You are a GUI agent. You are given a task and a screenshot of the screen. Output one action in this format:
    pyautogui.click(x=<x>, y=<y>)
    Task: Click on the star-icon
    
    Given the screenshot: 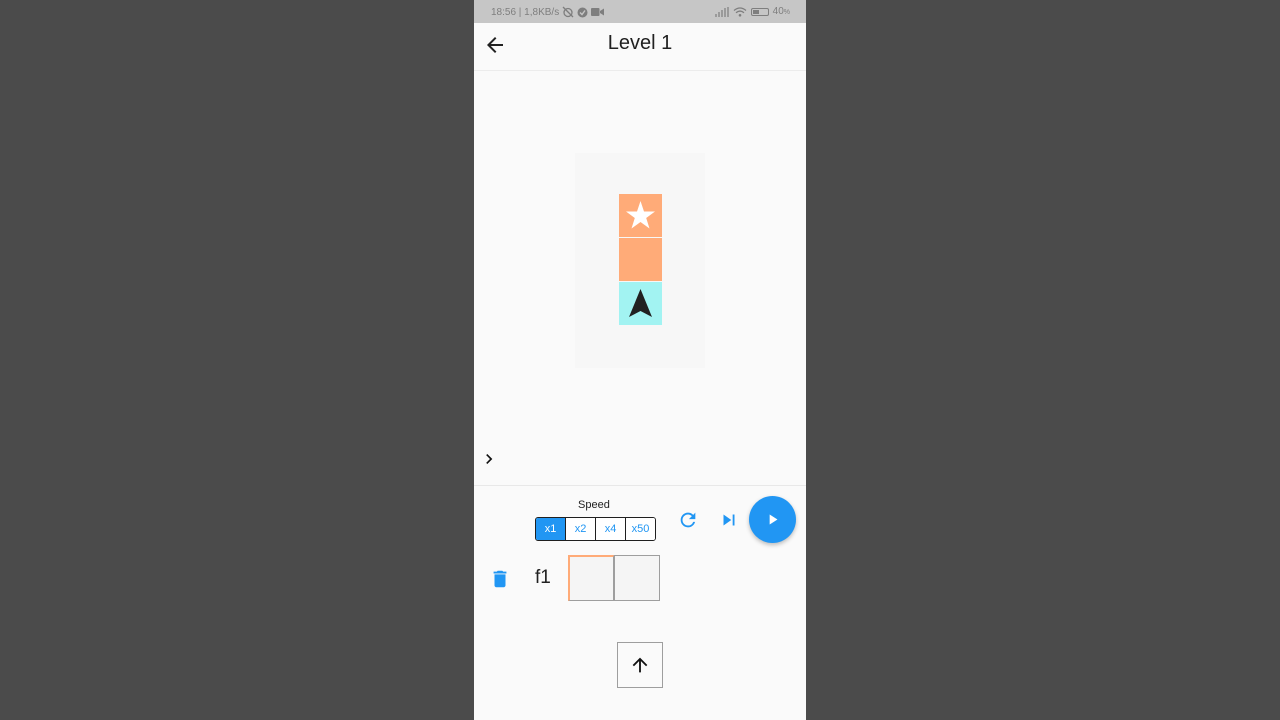 What is the action you would take?
    pyautogui.click(x=640, y=215)
    